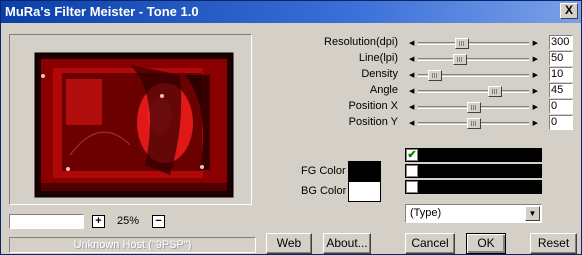 The width and height of the screenshot is (582, 255). I want to click on minus-icon: −, so click(158, 221).